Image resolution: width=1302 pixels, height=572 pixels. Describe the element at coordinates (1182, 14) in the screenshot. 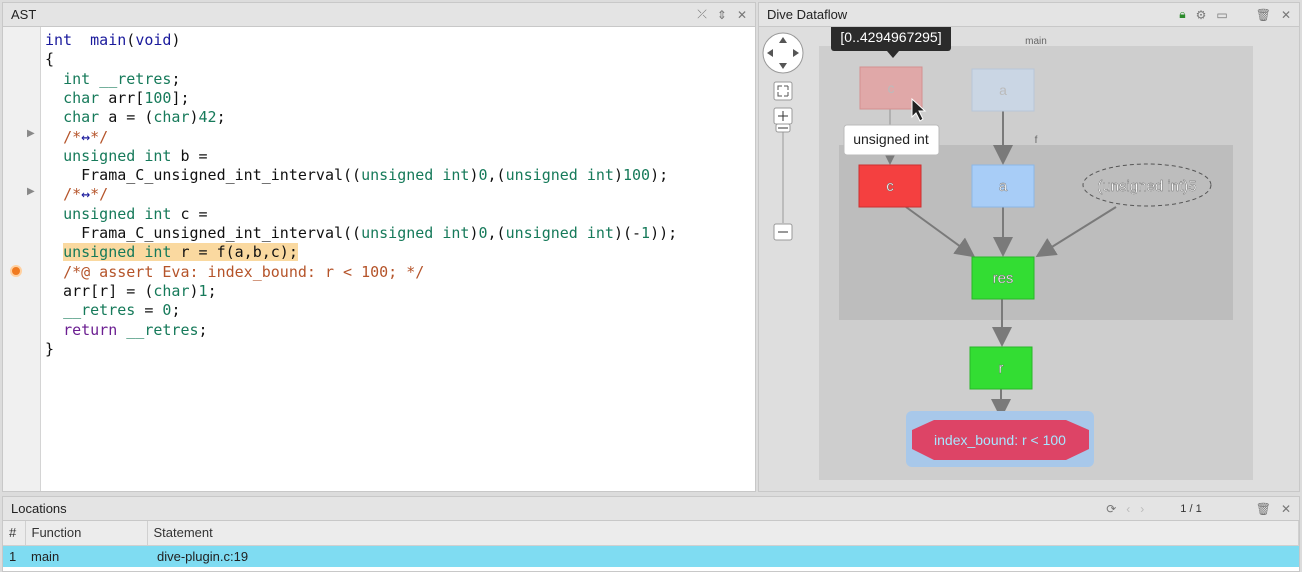

I see `lock-icon: 🔒︎` at that location.